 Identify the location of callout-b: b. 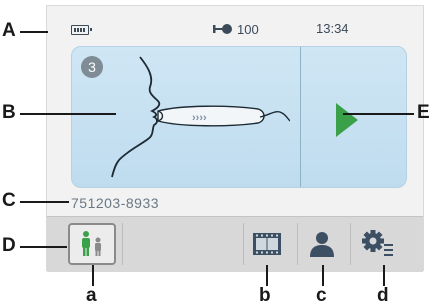
(265, 295).